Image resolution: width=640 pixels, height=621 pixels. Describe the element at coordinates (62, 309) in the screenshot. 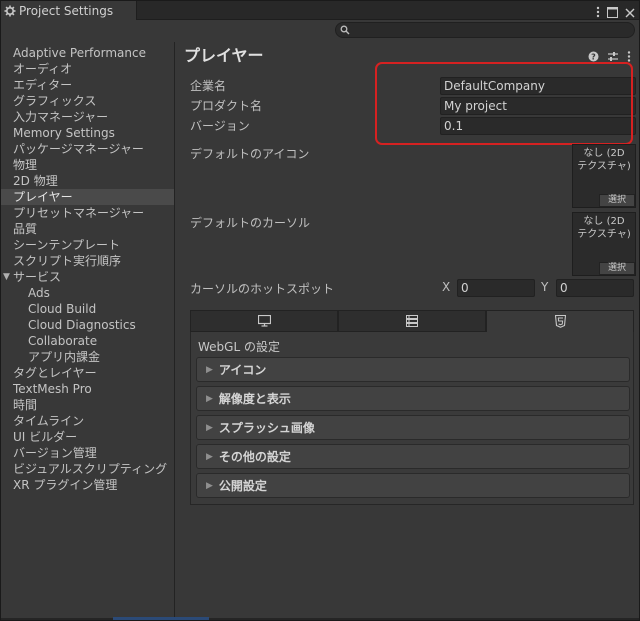

I see `sidebar-item-label: Cloud Build` at that location.